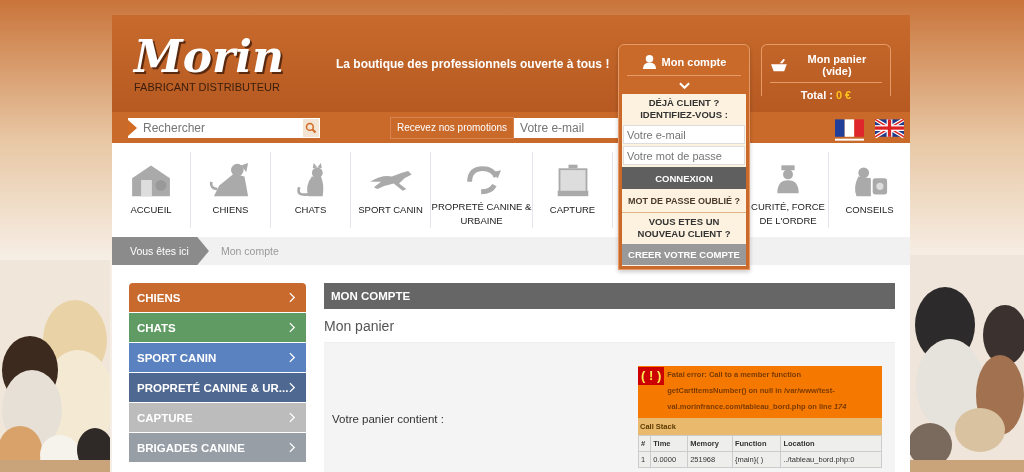  I want to click on tagline: La boutique des professionnels ouverte à tous !, so click(473, 63).